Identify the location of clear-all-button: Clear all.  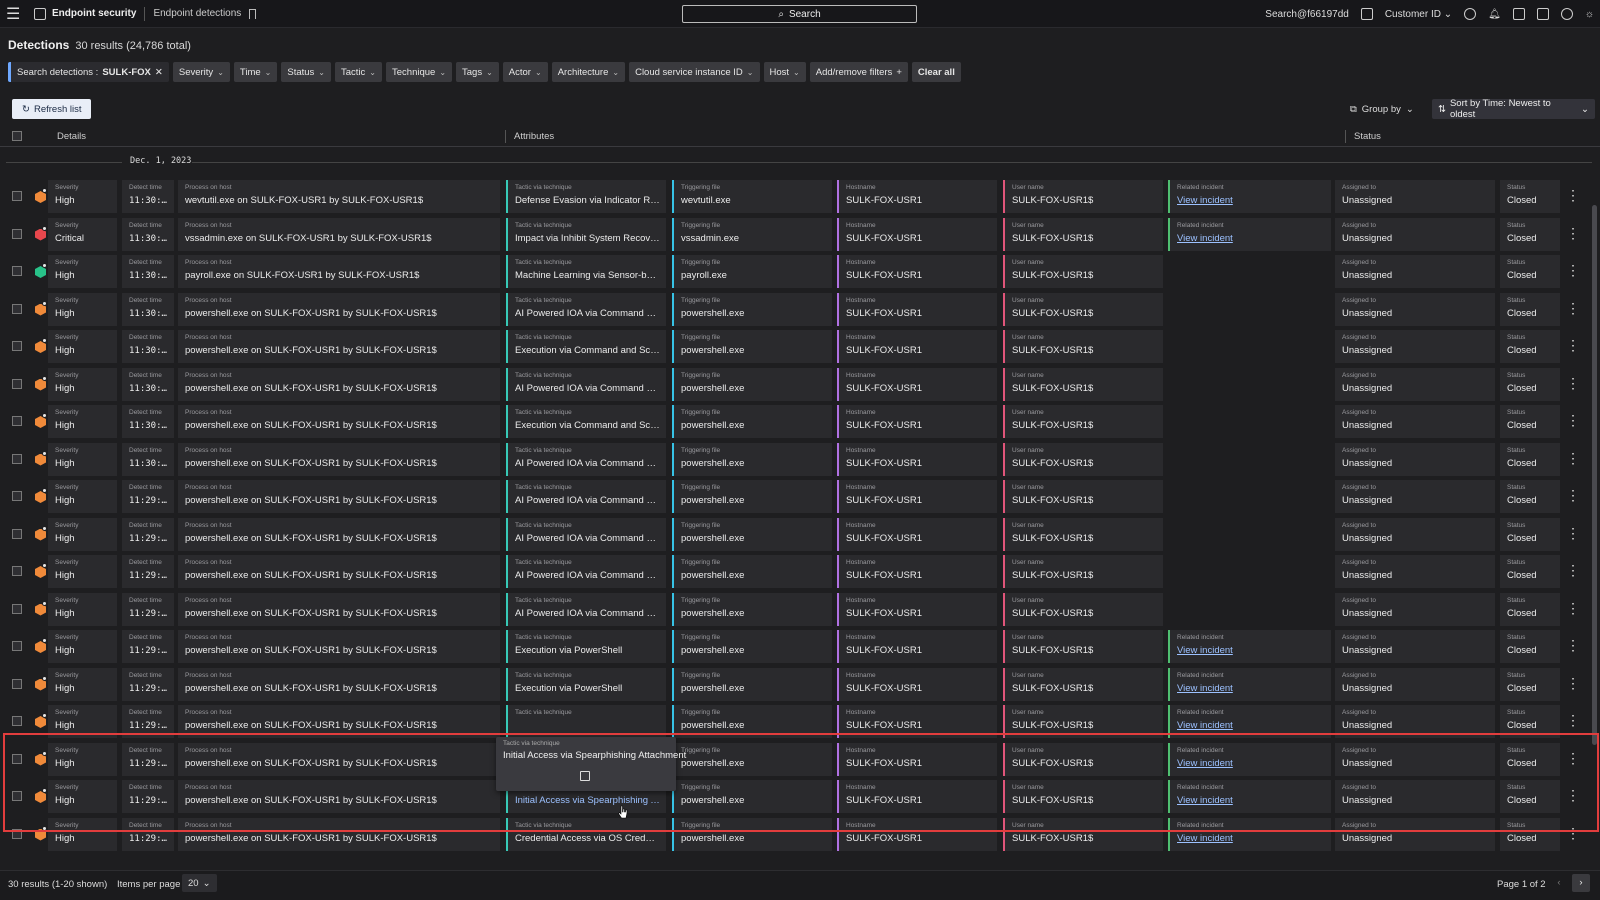
(936, 72).